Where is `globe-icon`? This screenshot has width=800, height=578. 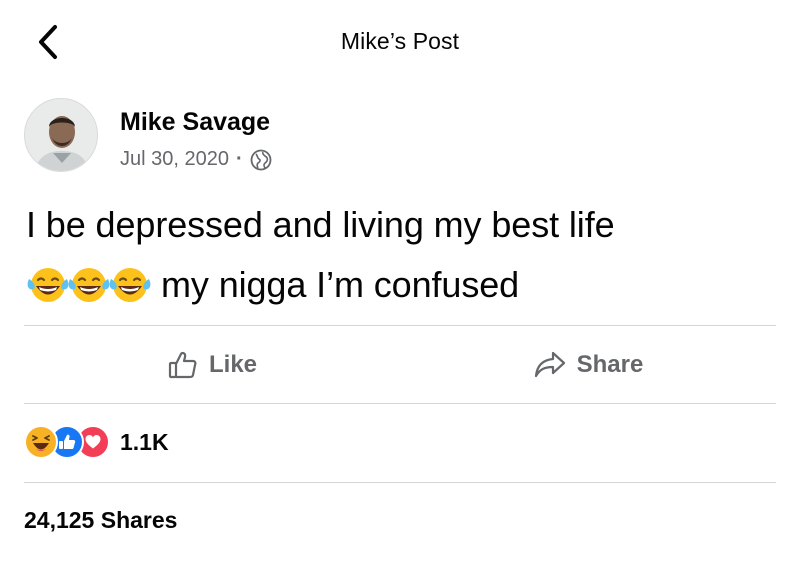
globe-icon is located at coordinates (261, 159).